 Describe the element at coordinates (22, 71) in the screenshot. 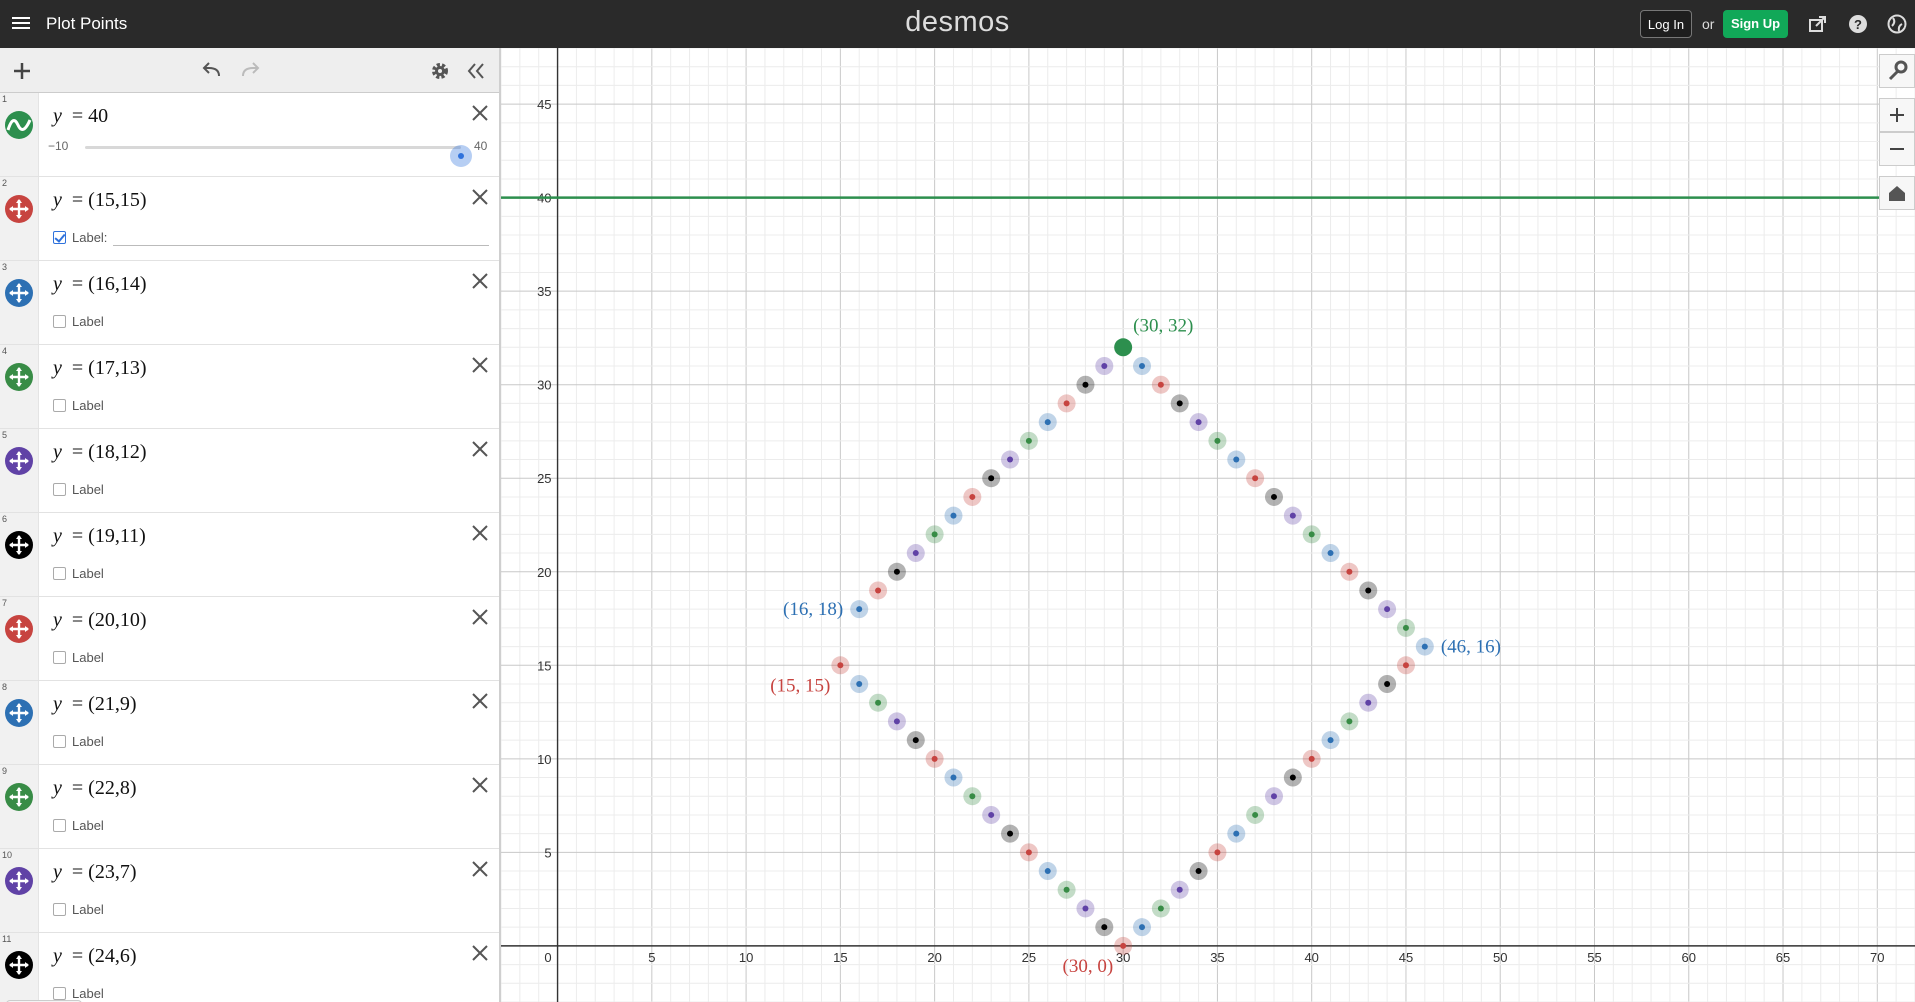

I see `add-item-icon` at that location.